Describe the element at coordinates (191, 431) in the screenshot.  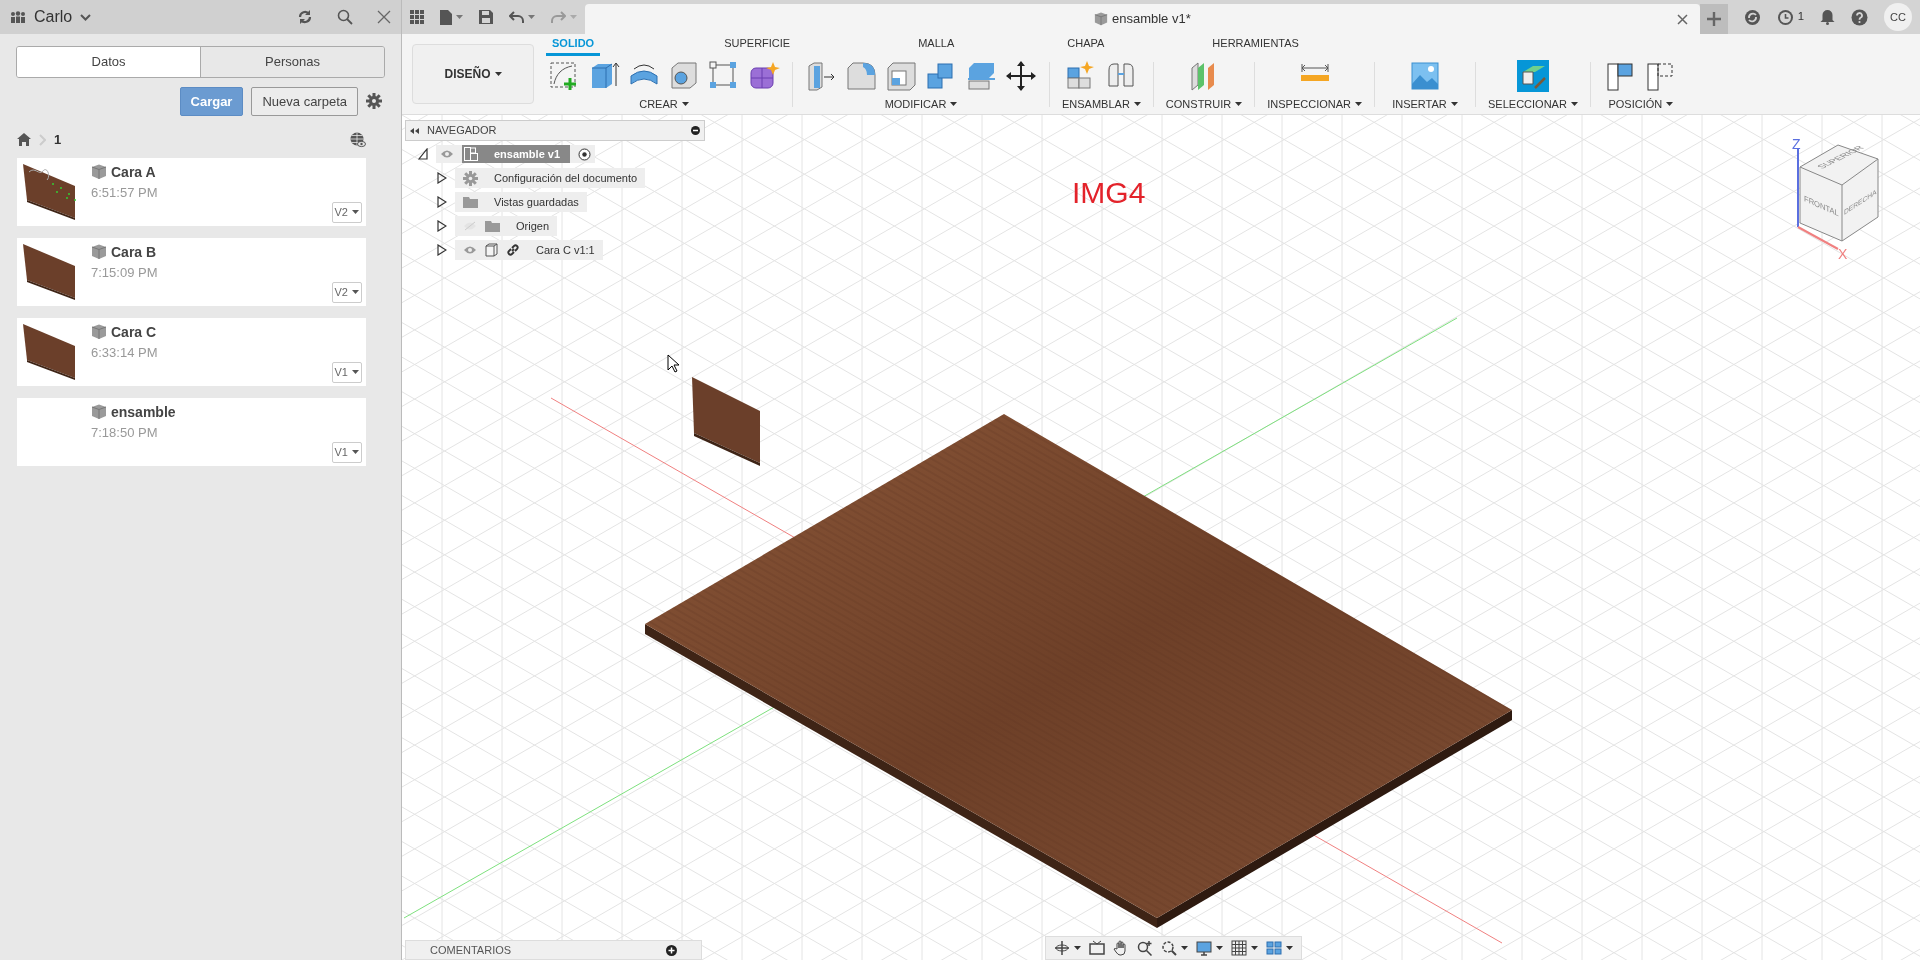
I see `file-card: ensamble 7:18:50 PM V1` at that location.